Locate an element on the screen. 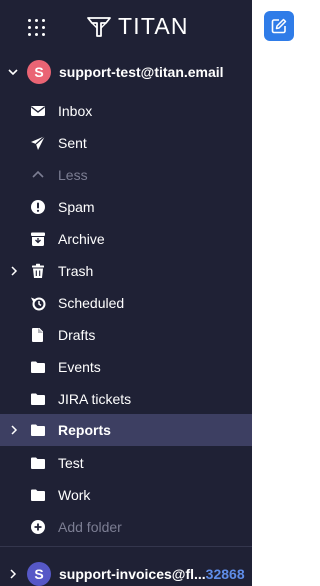  account-row-support-invoices: S support-invoices@fl...32868 is located at coordinates (126, 572).